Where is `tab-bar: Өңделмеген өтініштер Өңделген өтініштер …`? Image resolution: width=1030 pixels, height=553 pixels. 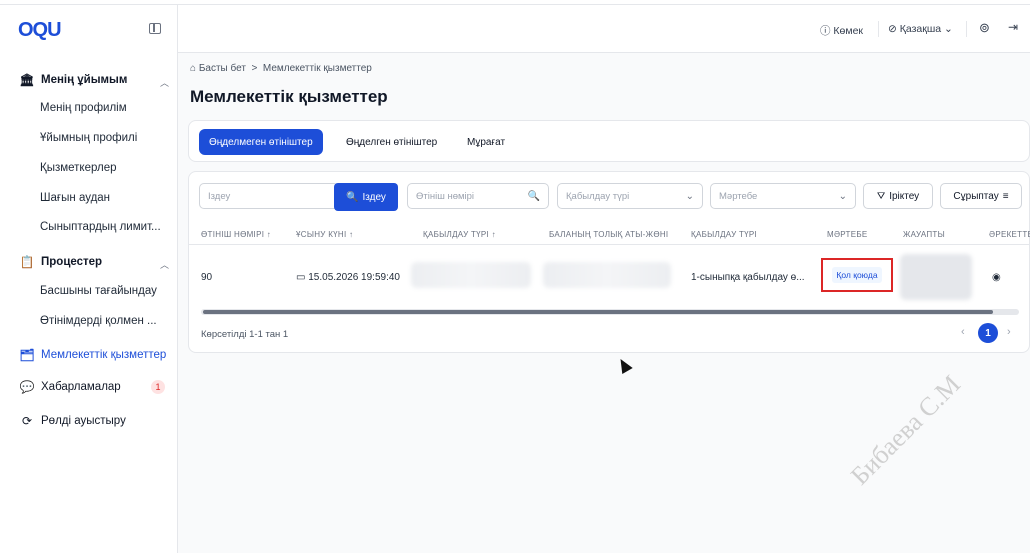
tab-bar: Өңделмеген өтініштер Өңделген өтініштер … is located at coordinates (609, 141).